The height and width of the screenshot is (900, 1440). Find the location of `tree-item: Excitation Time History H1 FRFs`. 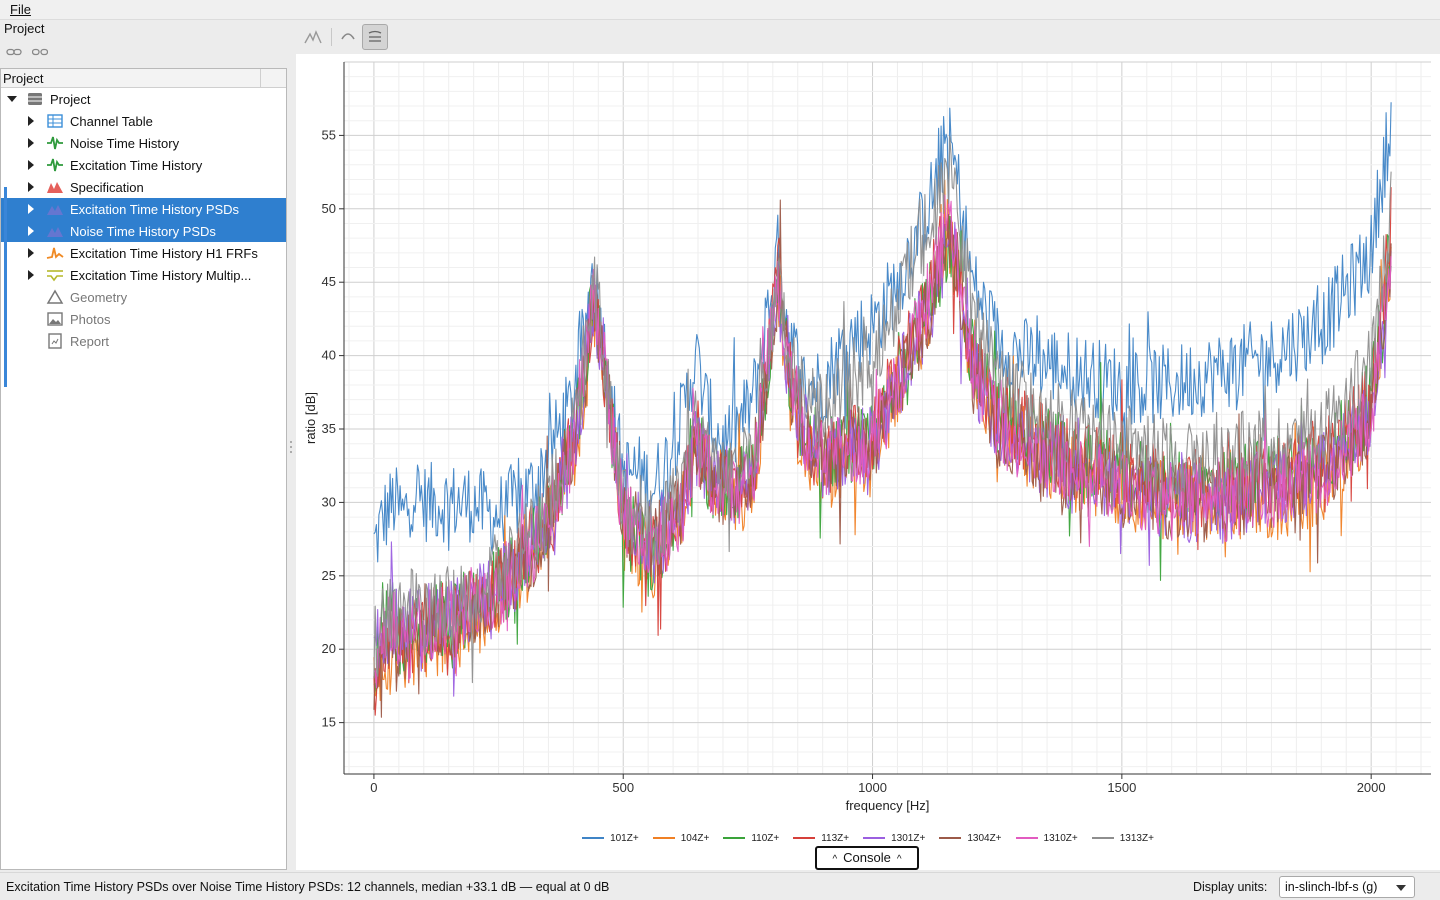

tree-item: Excitation Time History H1 FRFs is located at coordinates (143, 253).